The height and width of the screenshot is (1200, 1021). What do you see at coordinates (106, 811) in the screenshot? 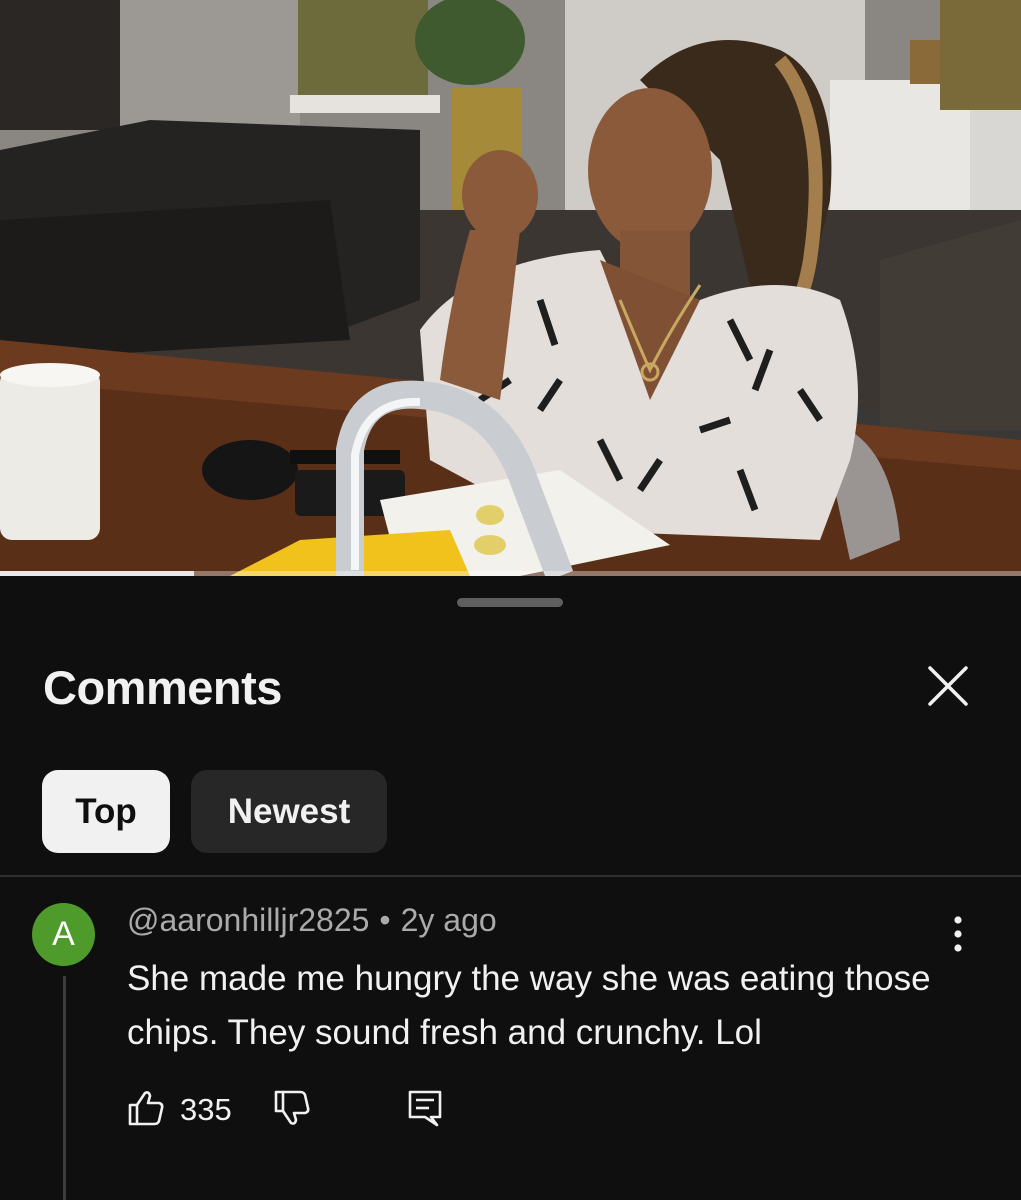
I see `filter-chip-top: Top` at bounding box center [106, 811].